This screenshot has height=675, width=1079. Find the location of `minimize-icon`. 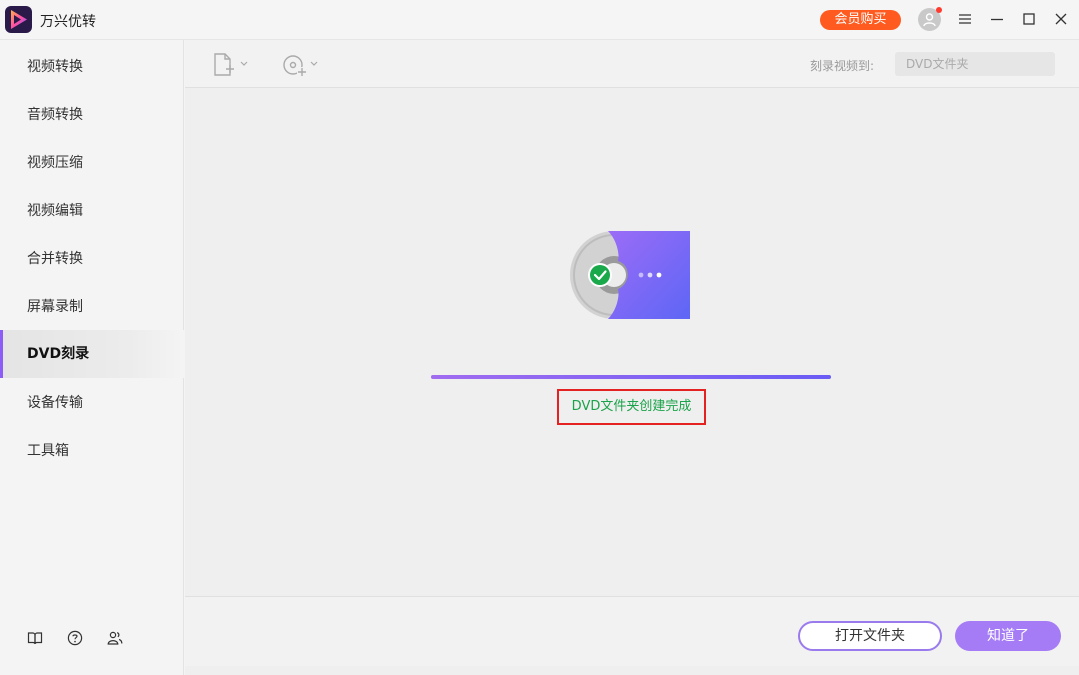

minimize-icon is located at coordinates (997, 19).